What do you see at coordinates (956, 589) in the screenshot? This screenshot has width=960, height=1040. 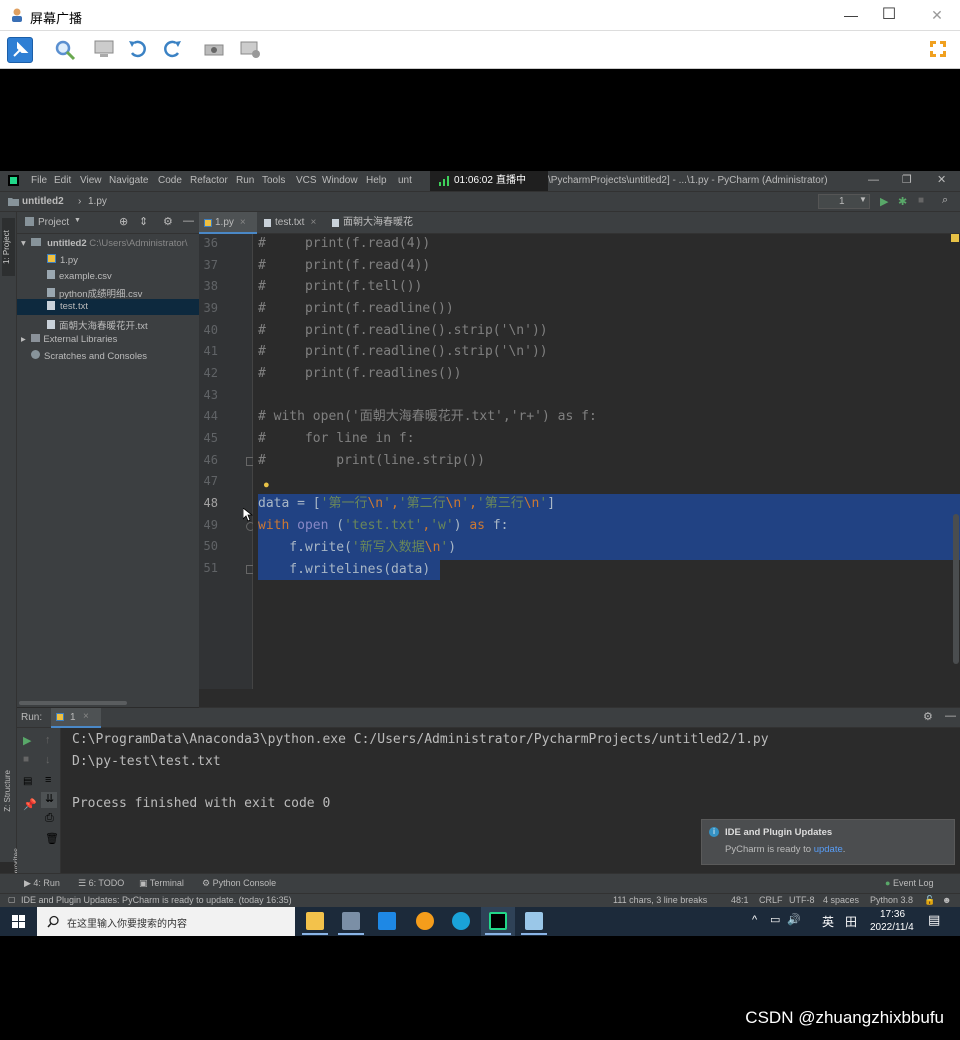 I see `vertical-scrollbar` at bounding box center [956, 589].